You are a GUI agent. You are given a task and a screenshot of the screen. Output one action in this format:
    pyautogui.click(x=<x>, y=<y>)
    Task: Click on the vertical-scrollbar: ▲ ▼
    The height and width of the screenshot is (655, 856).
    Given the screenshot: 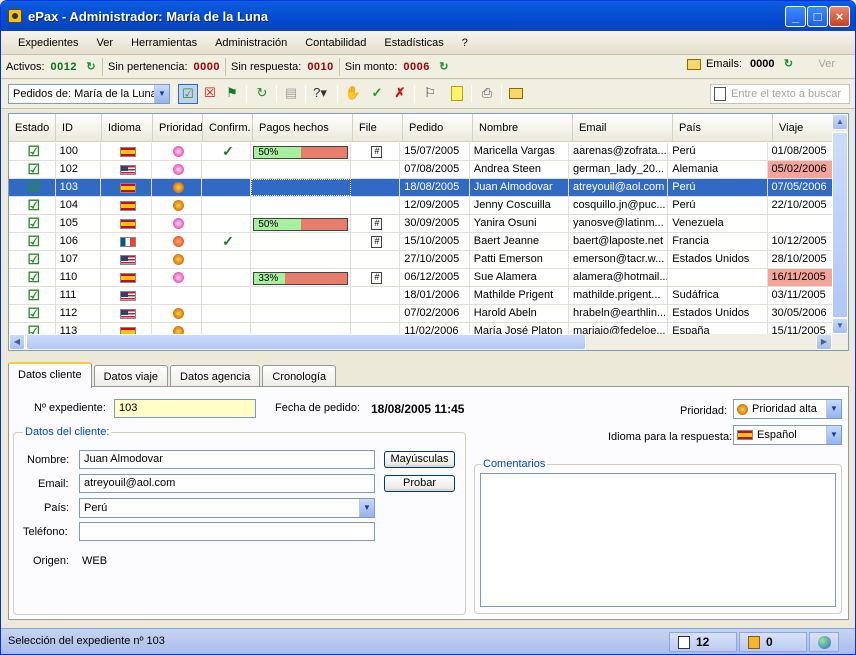 What is the action you would take?
    pyautogui.click(x=840, y=224)
    